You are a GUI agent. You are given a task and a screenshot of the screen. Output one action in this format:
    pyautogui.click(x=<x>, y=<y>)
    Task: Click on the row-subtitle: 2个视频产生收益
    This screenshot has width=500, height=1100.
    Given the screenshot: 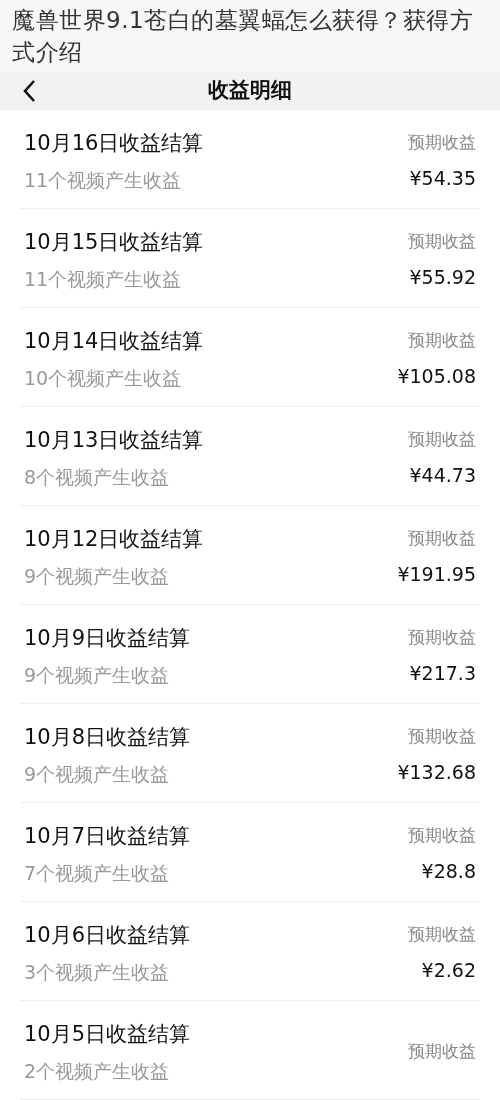 What is the action you would take?
    pyautogui.click(x=97, y=1071)
    